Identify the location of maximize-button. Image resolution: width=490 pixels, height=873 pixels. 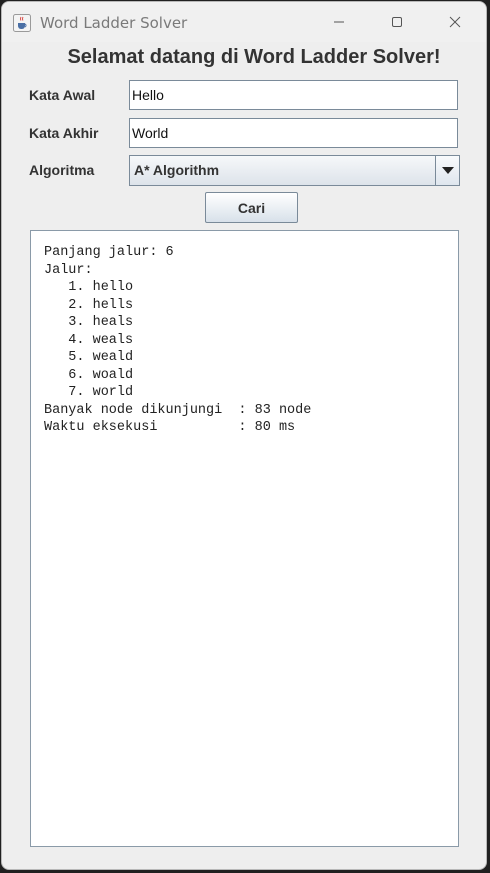
(397, 22).